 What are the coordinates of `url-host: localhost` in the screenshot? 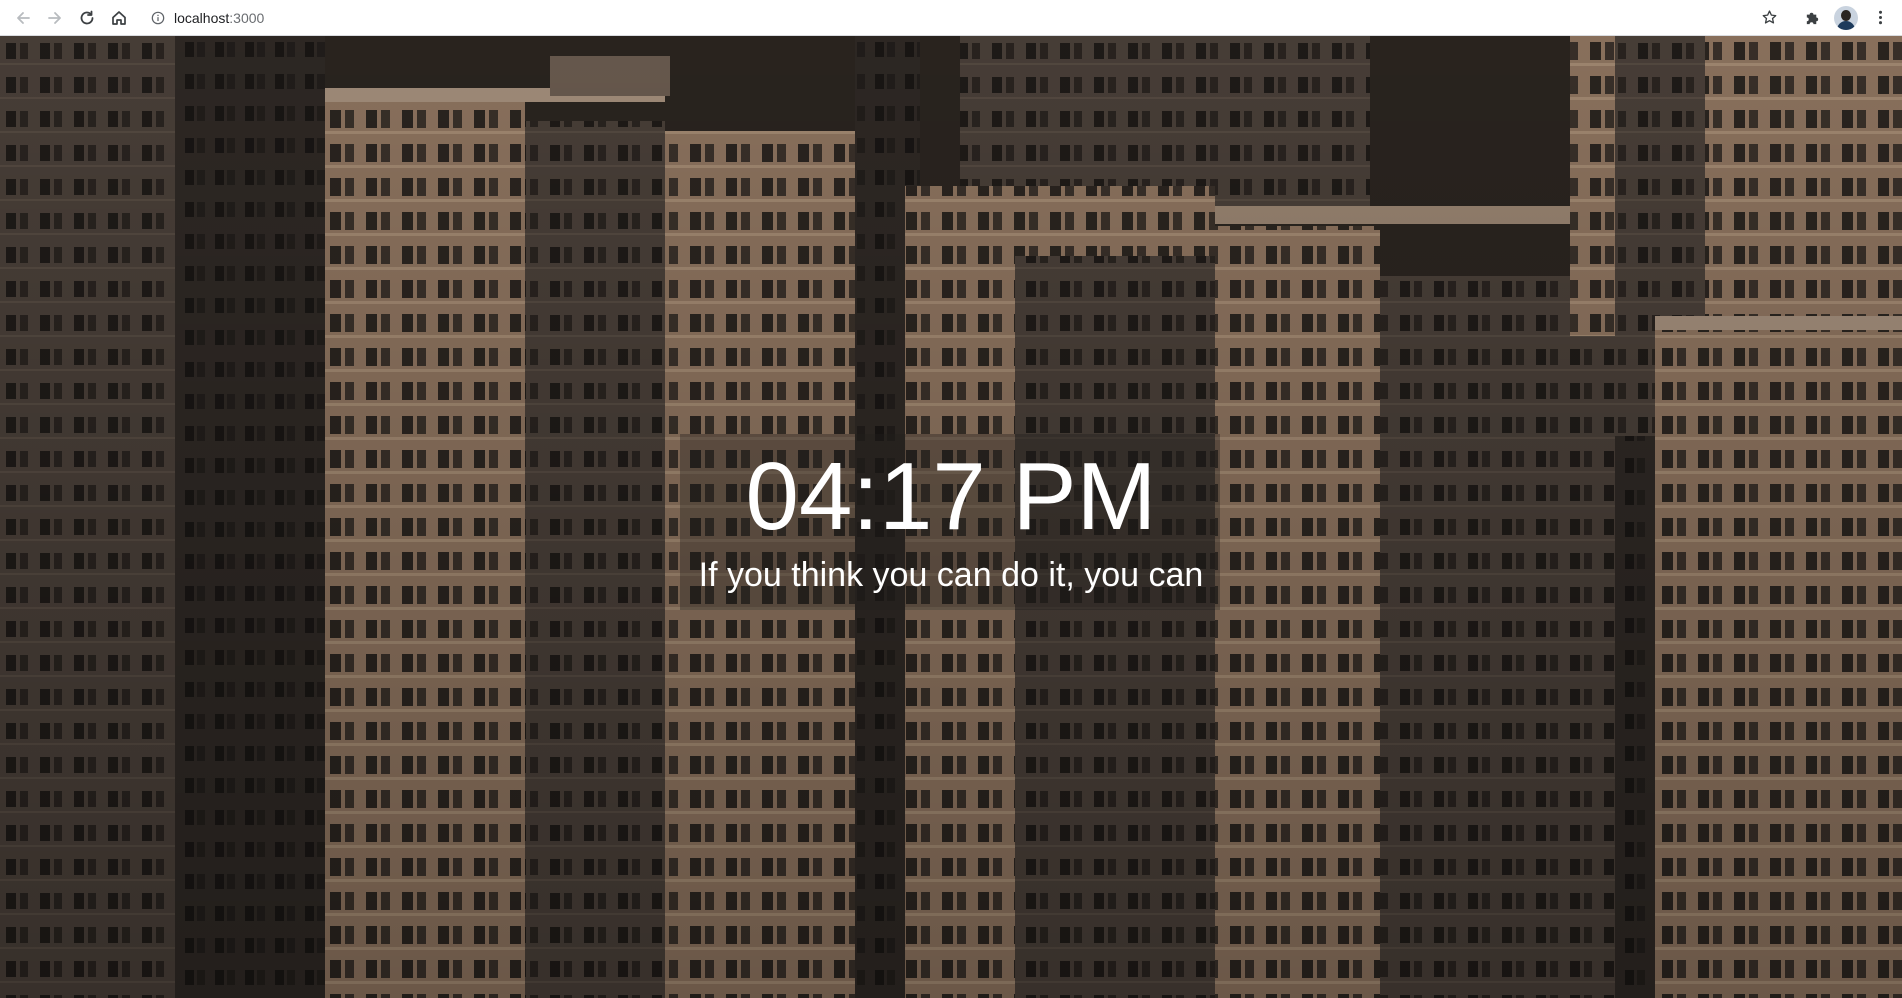 It's located at (202, 17).